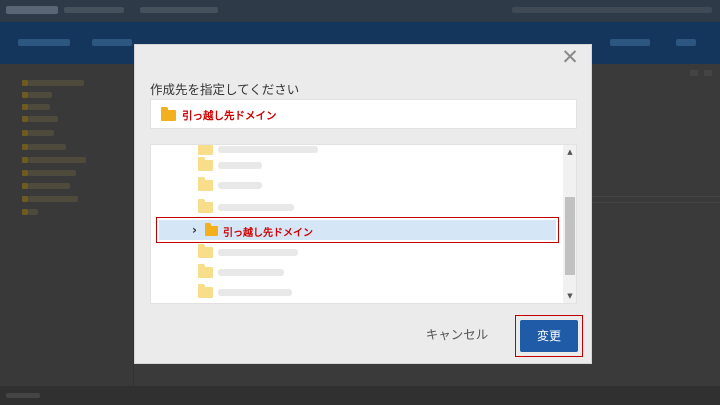  What do you see at coordinates (612, 10) in the screenshot?
I see `background-user-menu` at bounding box center [612, 10].